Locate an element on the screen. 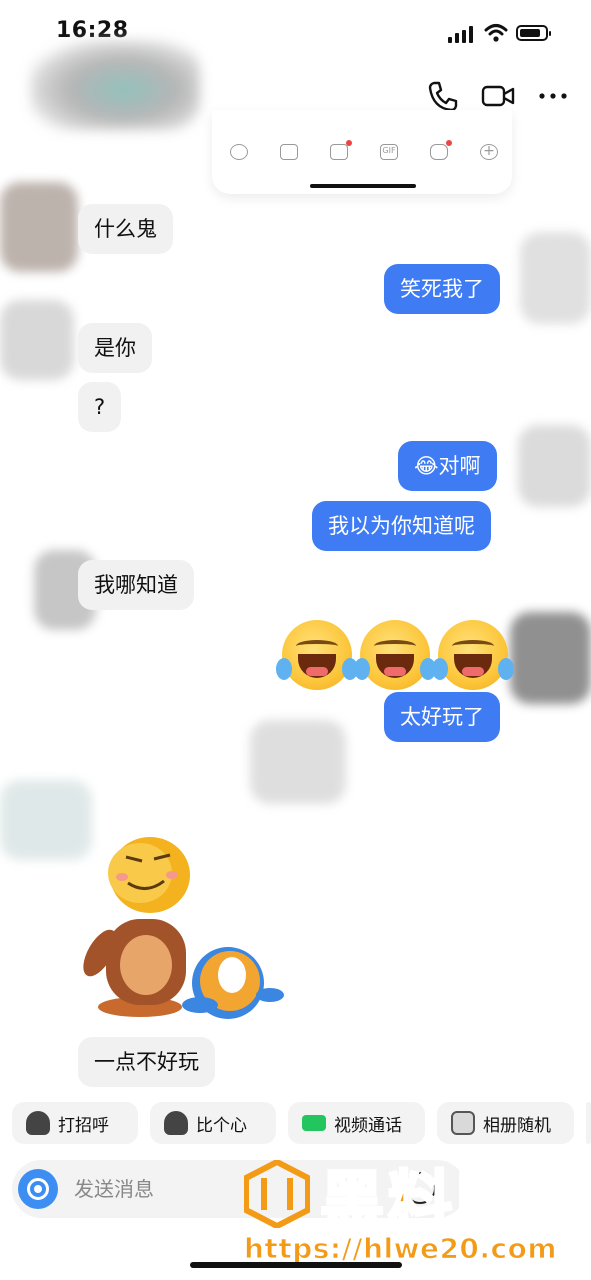 This screenshot has width=591, height=1280. gif-icon: GIF is located at coordinates (389, 152).